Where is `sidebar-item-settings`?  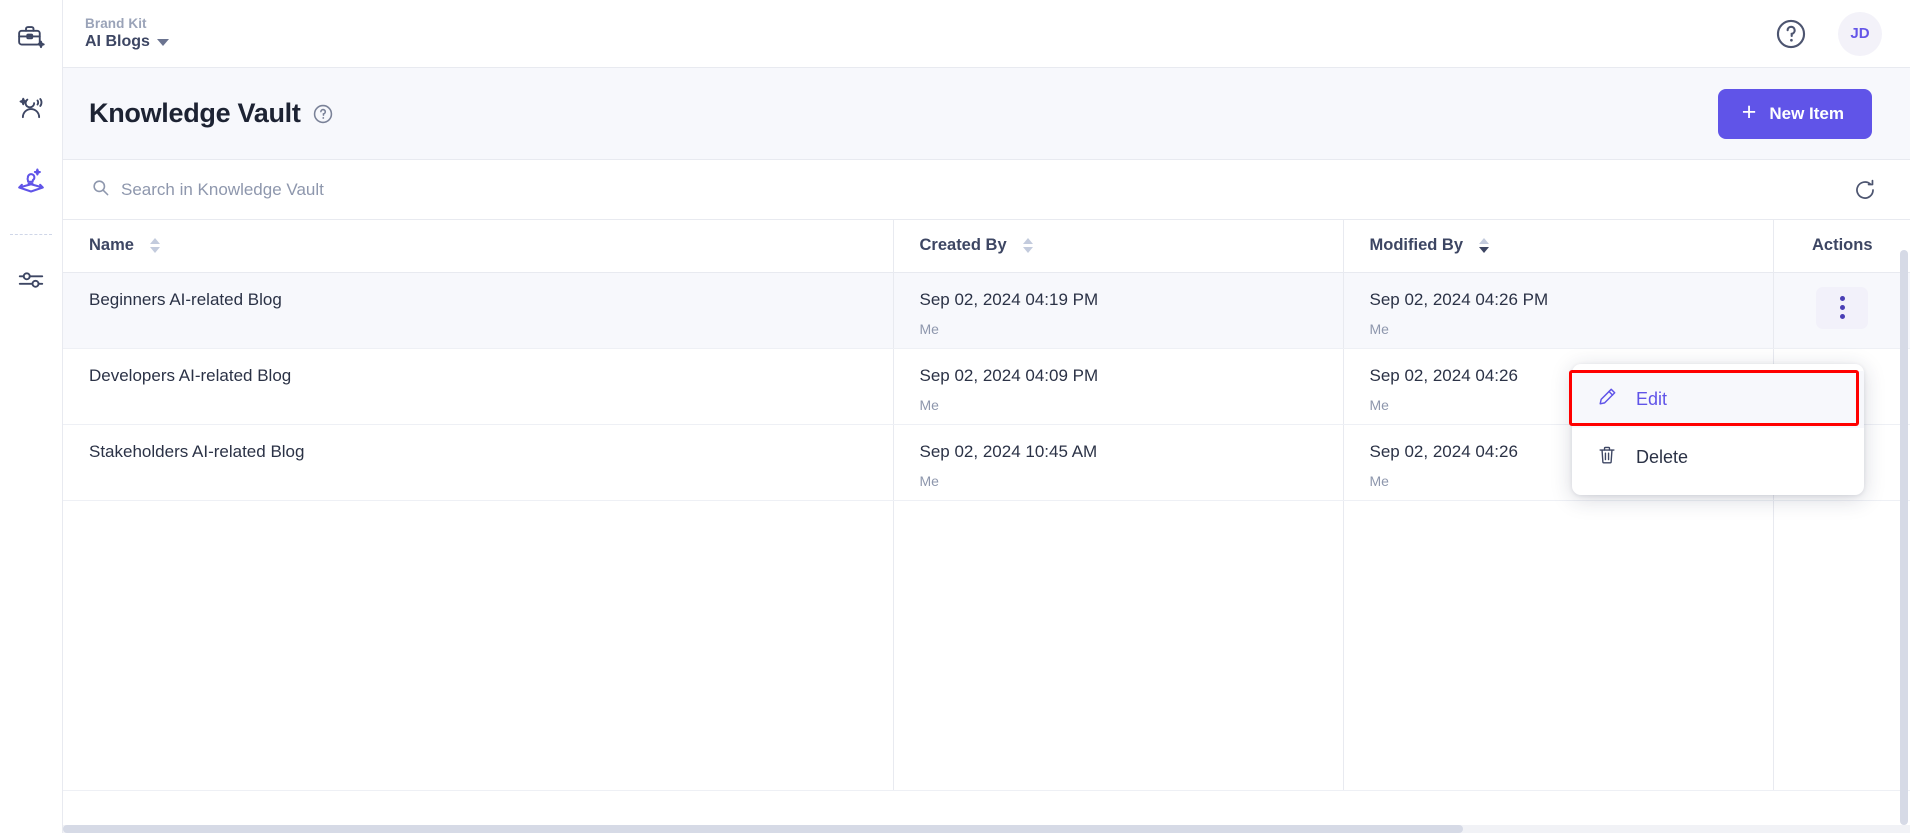
sidebar-item-settings is located at coordinates (31, 280).